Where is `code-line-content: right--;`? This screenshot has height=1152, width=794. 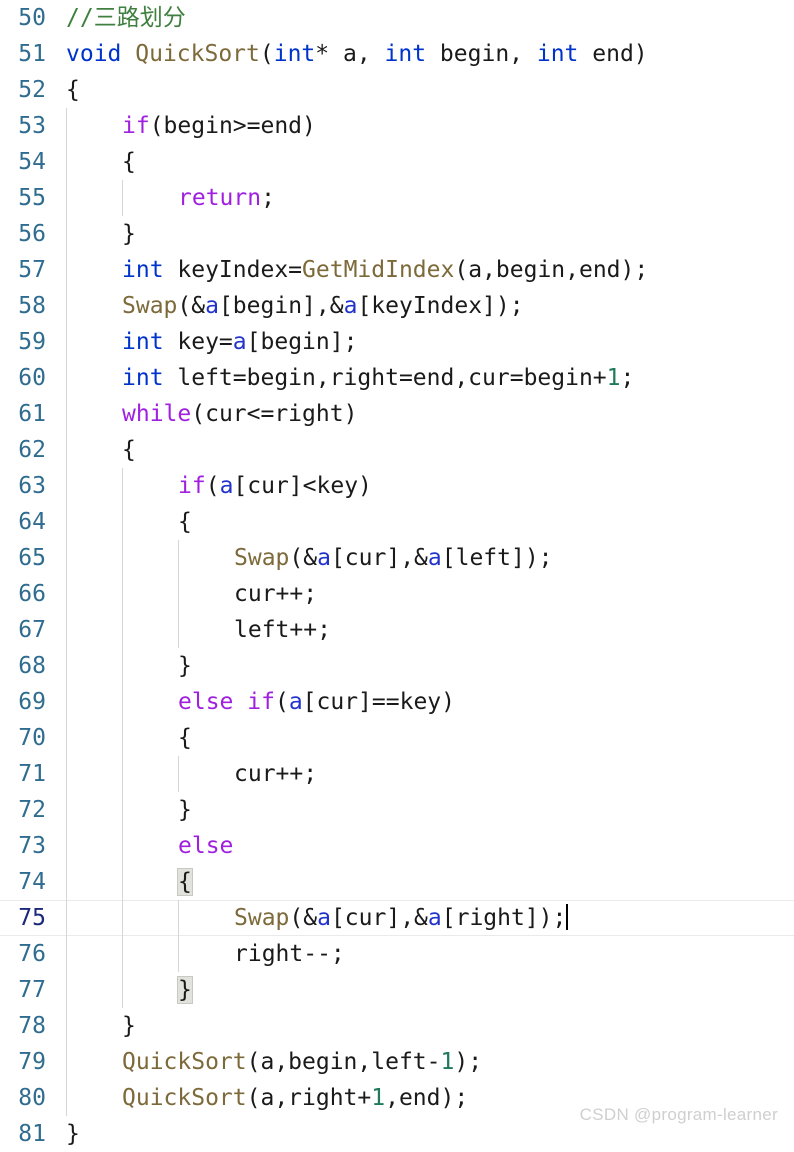 code-line-content: right--; is located at coordinates (425, 954).